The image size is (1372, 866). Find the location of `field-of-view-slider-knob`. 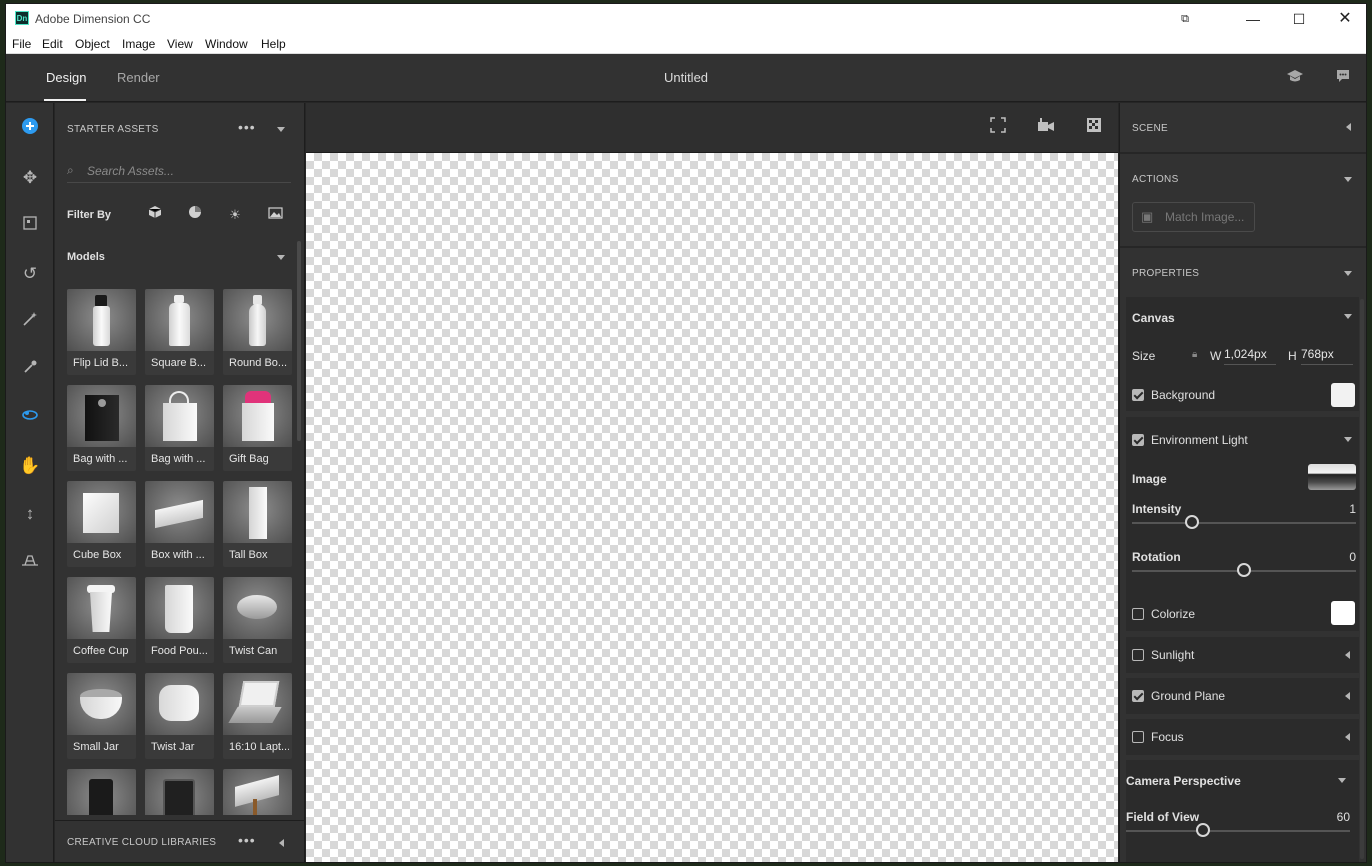

field-of-view-slider-knob is located at coordinates (1203, 830).